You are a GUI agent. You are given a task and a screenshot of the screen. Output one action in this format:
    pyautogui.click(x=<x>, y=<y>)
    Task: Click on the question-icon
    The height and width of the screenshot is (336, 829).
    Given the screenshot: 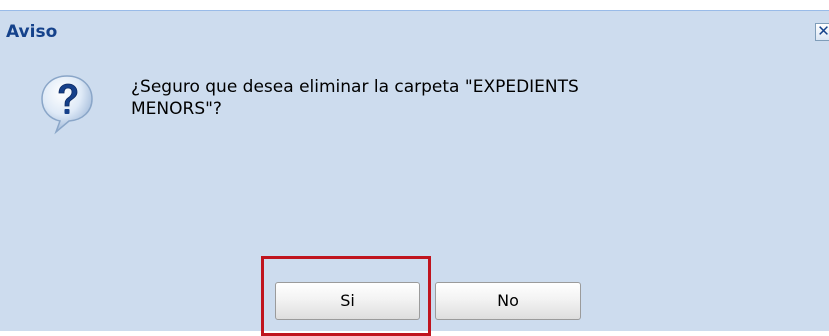 What is the action you would take?
    pyautogui.click(x=67, y=105)
    